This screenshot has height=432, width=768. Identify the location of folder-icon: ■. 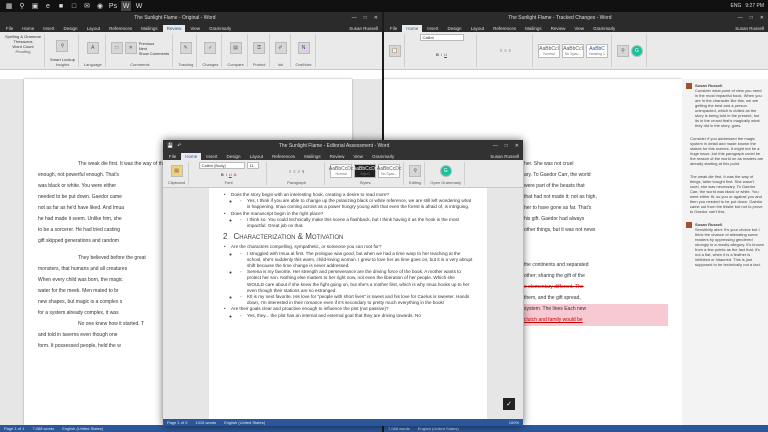
(61, 6).